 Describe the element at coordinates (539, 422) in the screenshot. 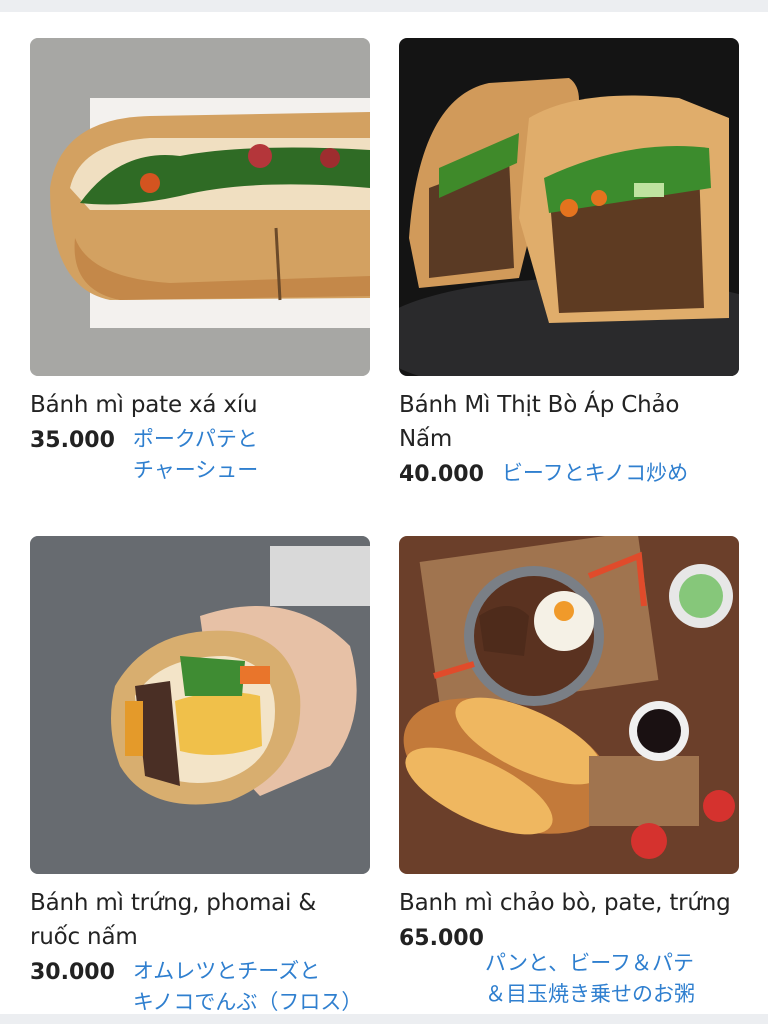

I see `item-name: Bánh Mì Thịt Bò Áp Chảo Nấm` at that location.